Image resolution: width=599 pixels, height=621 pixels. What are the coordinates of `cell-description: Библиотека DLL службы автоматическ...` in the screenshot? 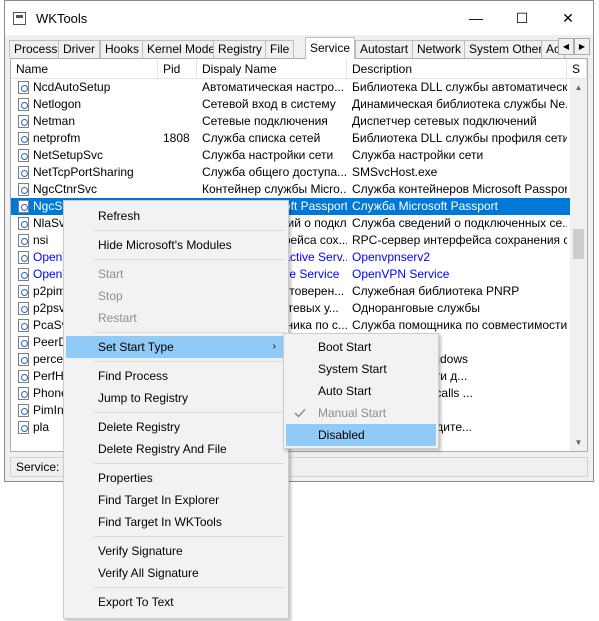 It's located at (459, 87).